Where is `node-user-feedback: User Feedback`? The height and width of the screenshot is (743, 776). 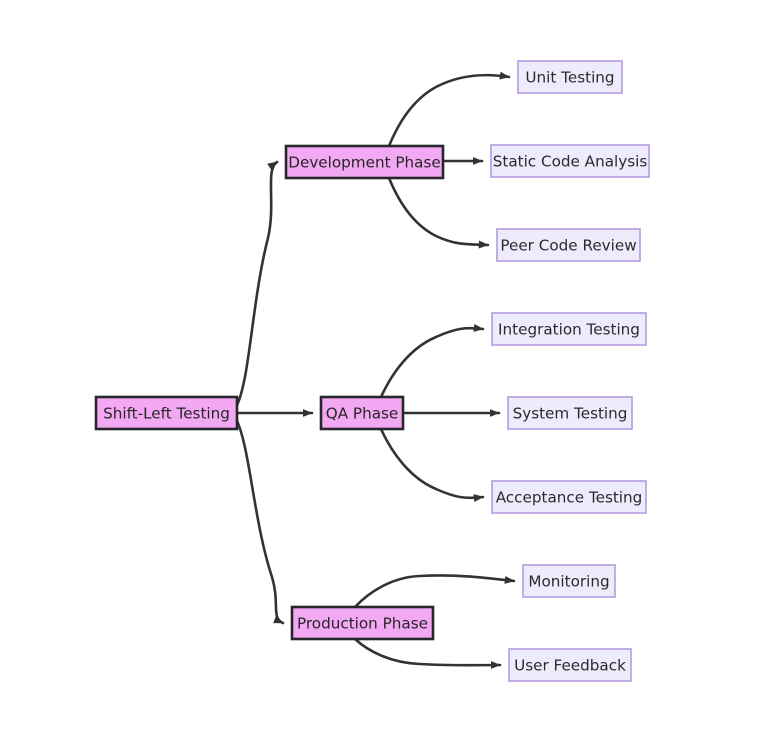
node-user-feedback: User Feedback is located at coordinates (570, 665).